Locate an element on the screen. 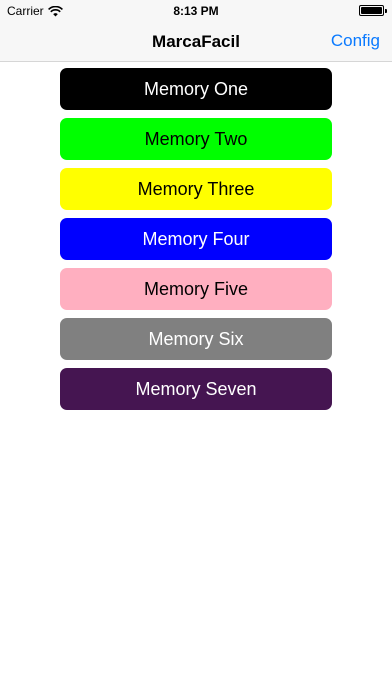 Image resolution: width=392 pixels, height=696 pixels. clock-time: 8:13 PM is located at coordinates (196, 11).